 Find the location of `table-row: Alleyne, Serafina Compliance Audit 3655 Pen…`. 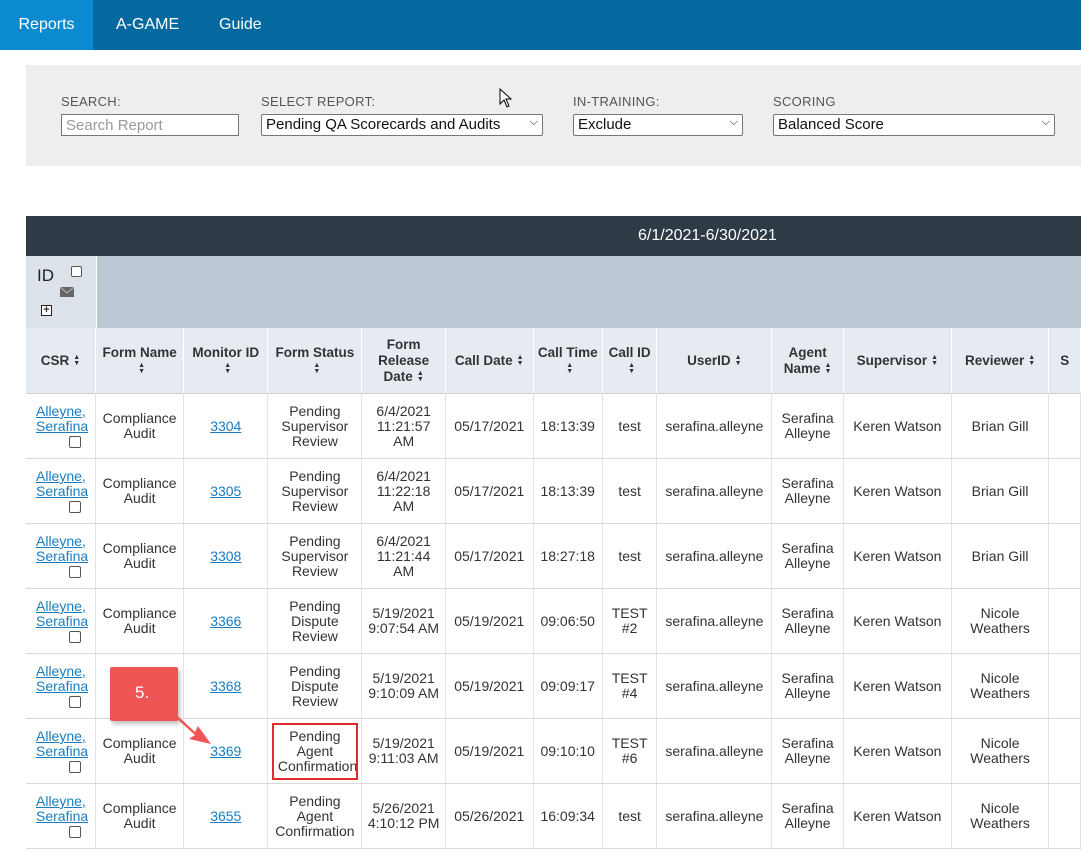

table-row: Alleyne, Serafina Compliance Audit 3655 Pen… is located at coordinates (553, 816).